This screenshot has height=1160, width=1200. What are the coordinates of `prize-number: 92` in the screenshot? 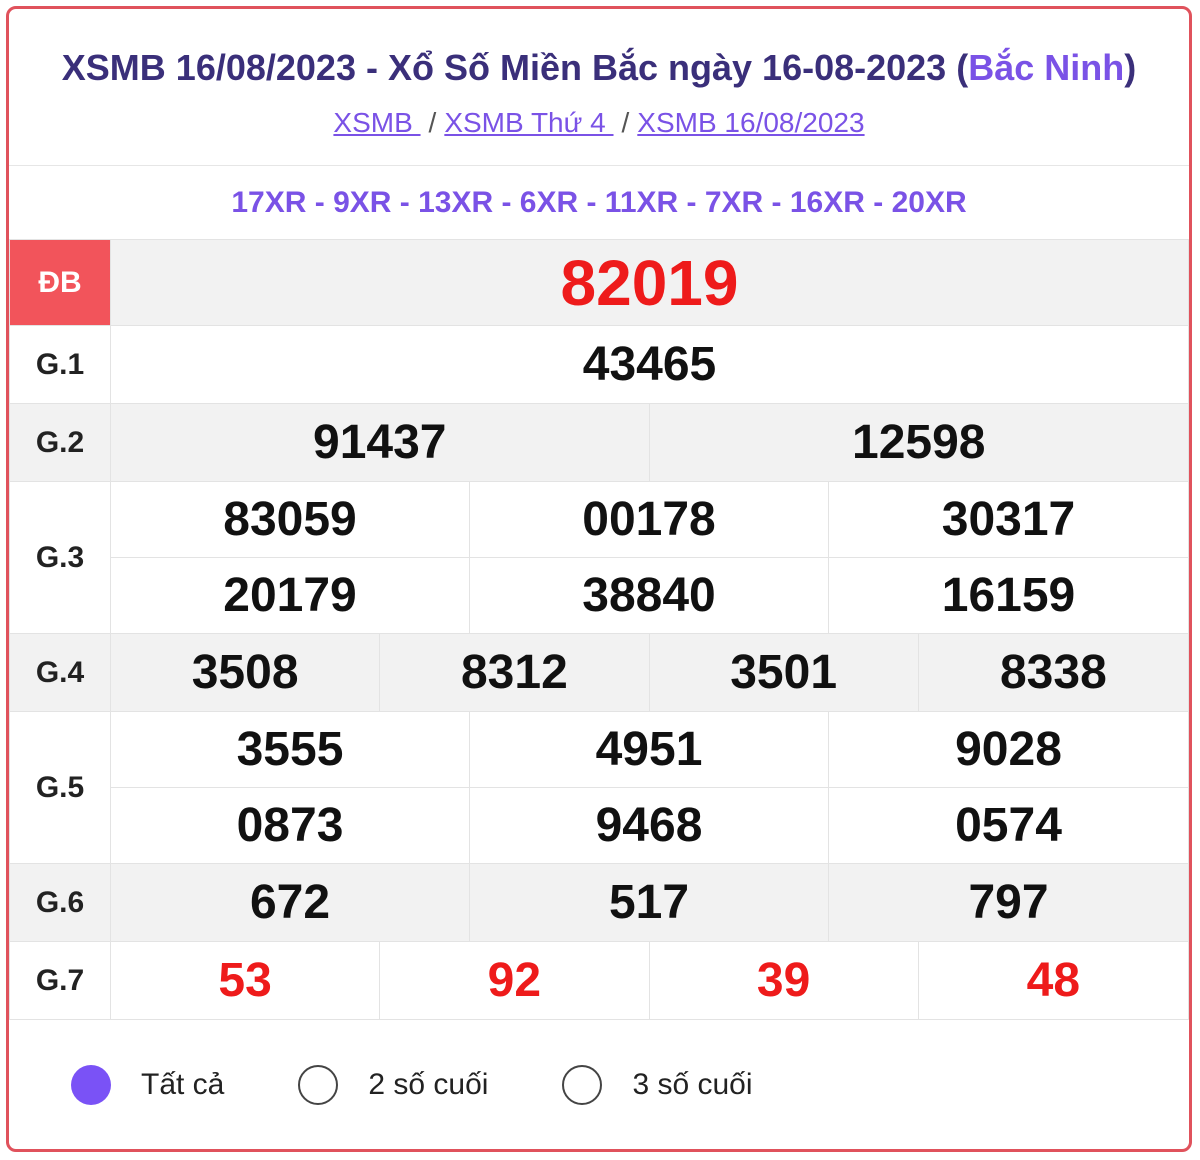 It's located at (514, 980).